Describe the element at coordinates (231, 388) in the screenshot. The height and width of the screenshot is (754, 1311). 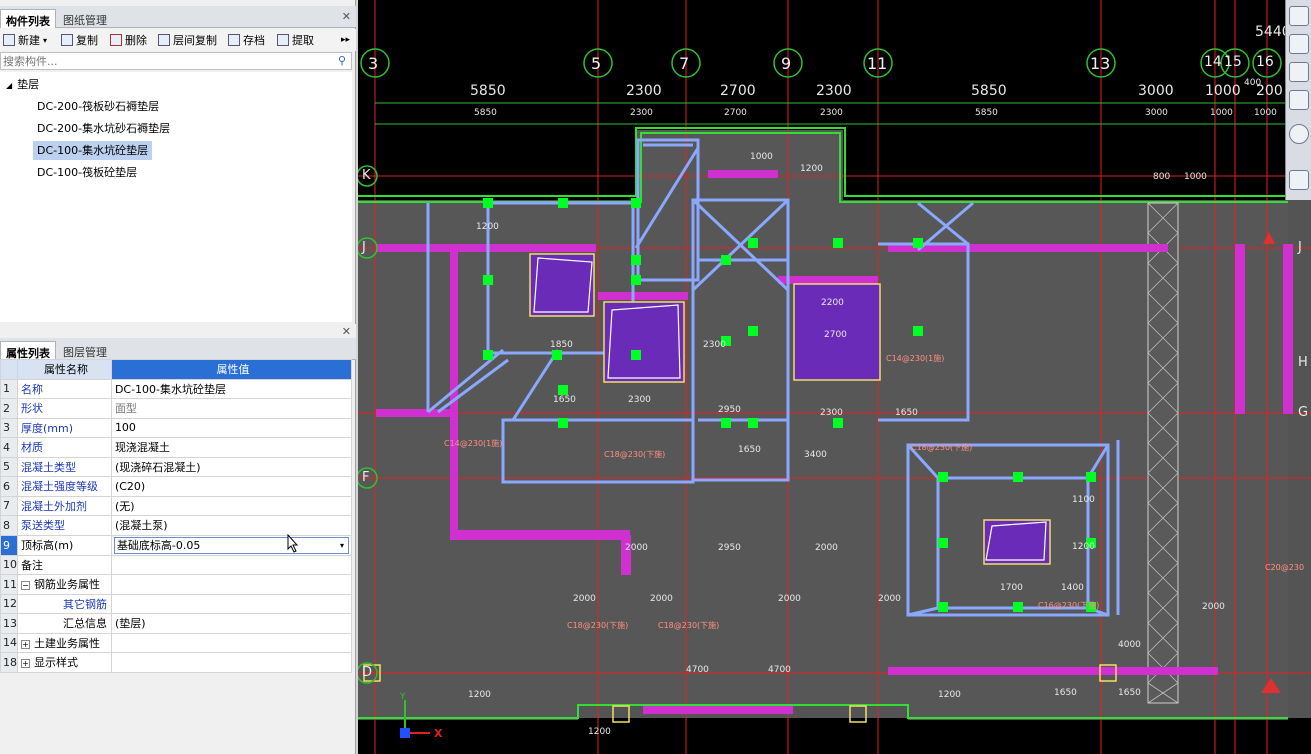
I see `property-value: DC-100-集水坑砼垫层` at that location.